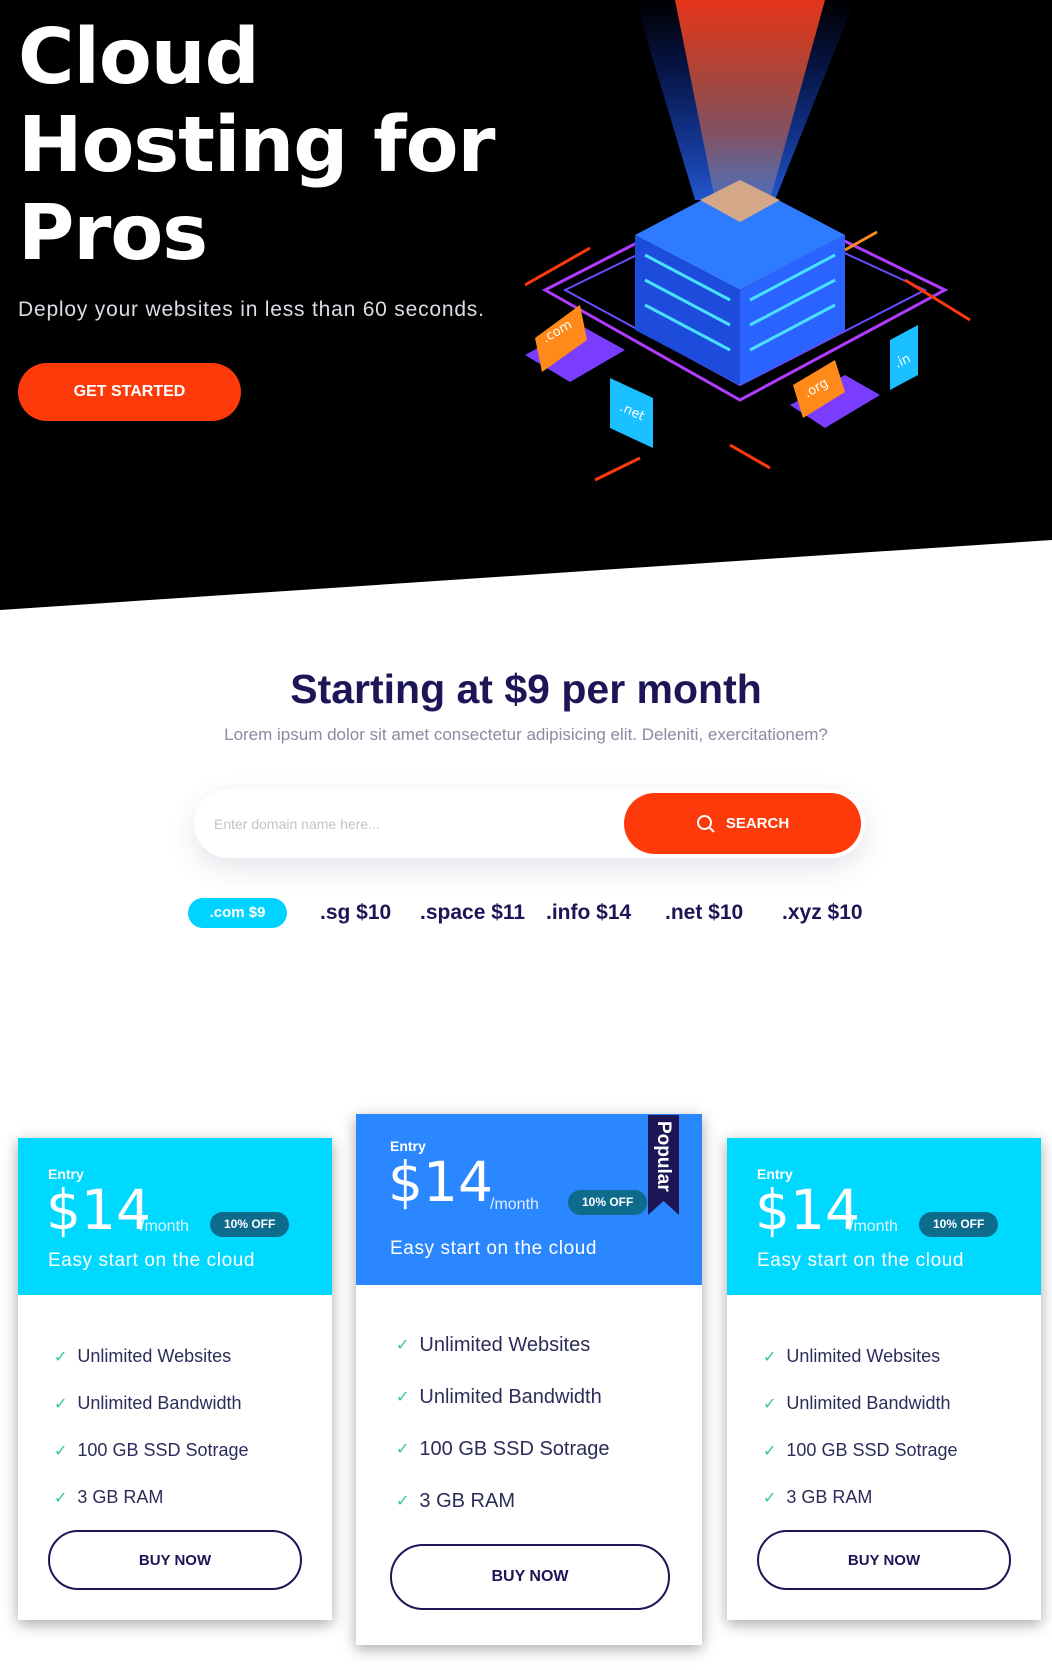  I want to click on search-icon, so click(705, 823).